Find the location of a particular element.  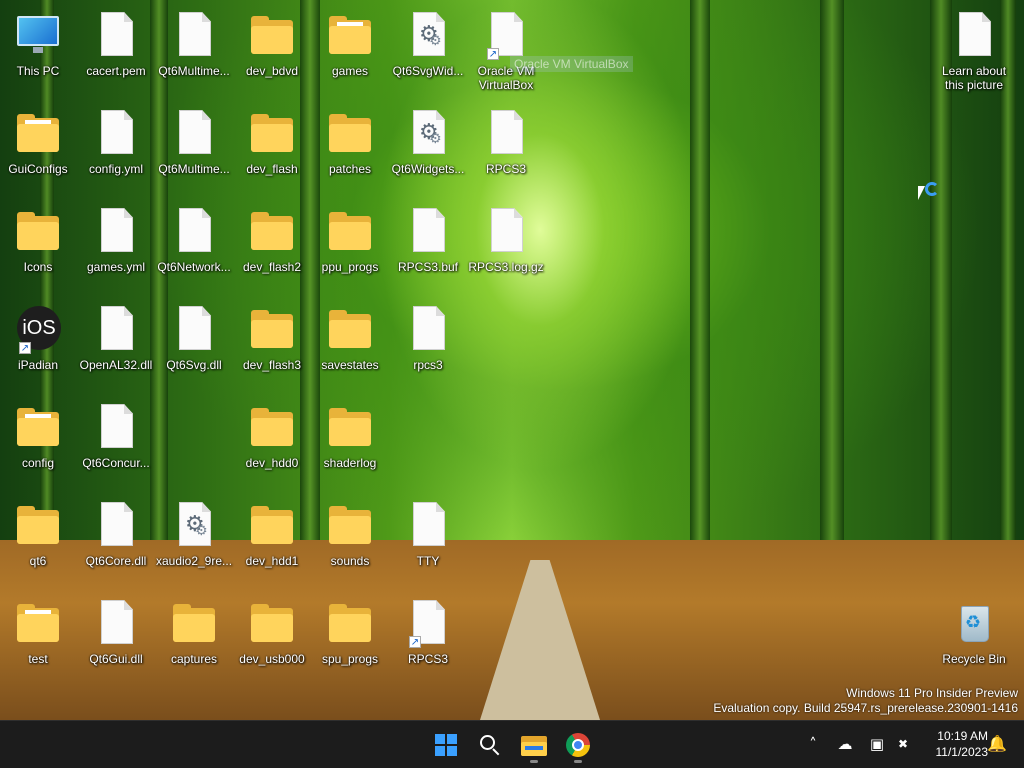

desktop-icon-qt6gui-dll: Qt6Gui.dll is located at coordinates (116, 640).